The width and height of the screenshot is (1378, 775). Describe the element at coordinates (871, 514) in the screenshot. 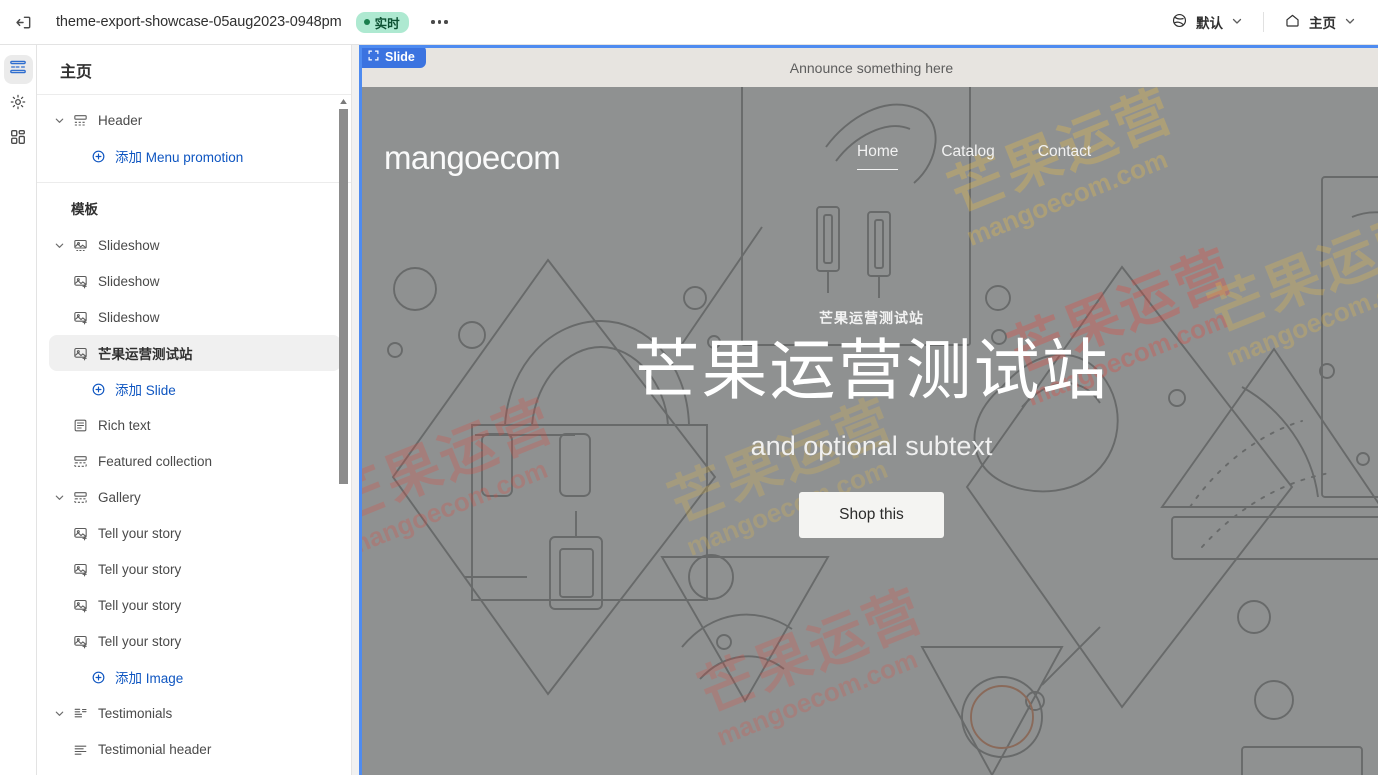

I see `shop-this-button: Shop this` at that location.